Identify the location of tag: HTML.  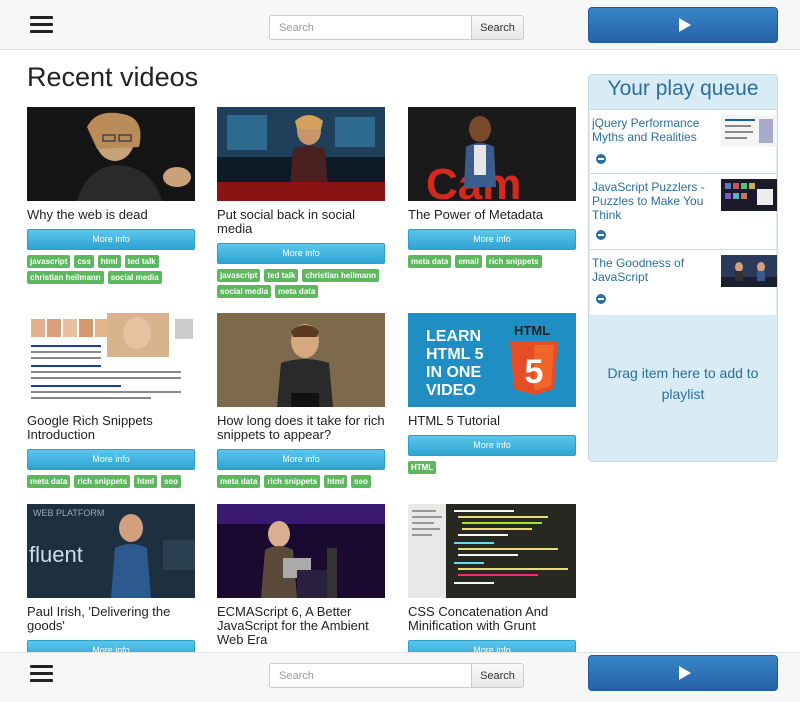
(422, 467).